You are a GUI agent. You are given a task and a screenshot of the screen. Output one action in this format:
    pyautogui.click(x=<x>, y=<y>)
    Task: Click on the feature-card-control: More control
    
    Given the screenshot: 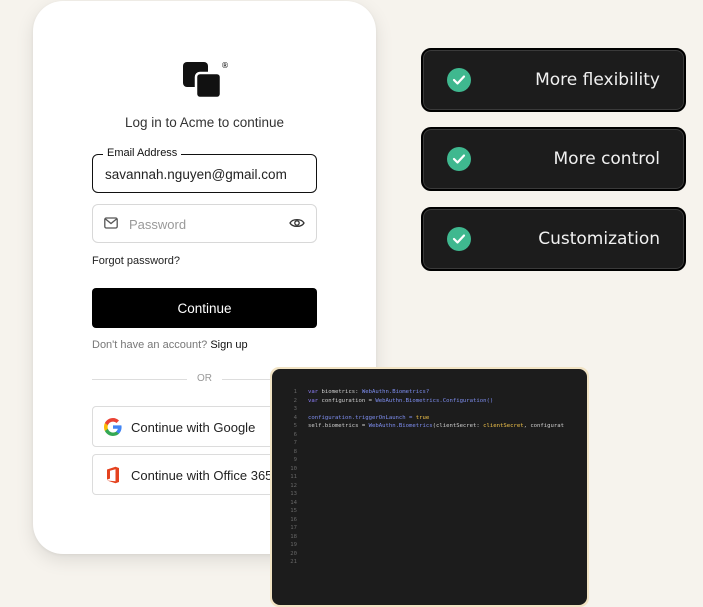 What is the action you would take?
    pyautogui.click(x=553, y=159)
    